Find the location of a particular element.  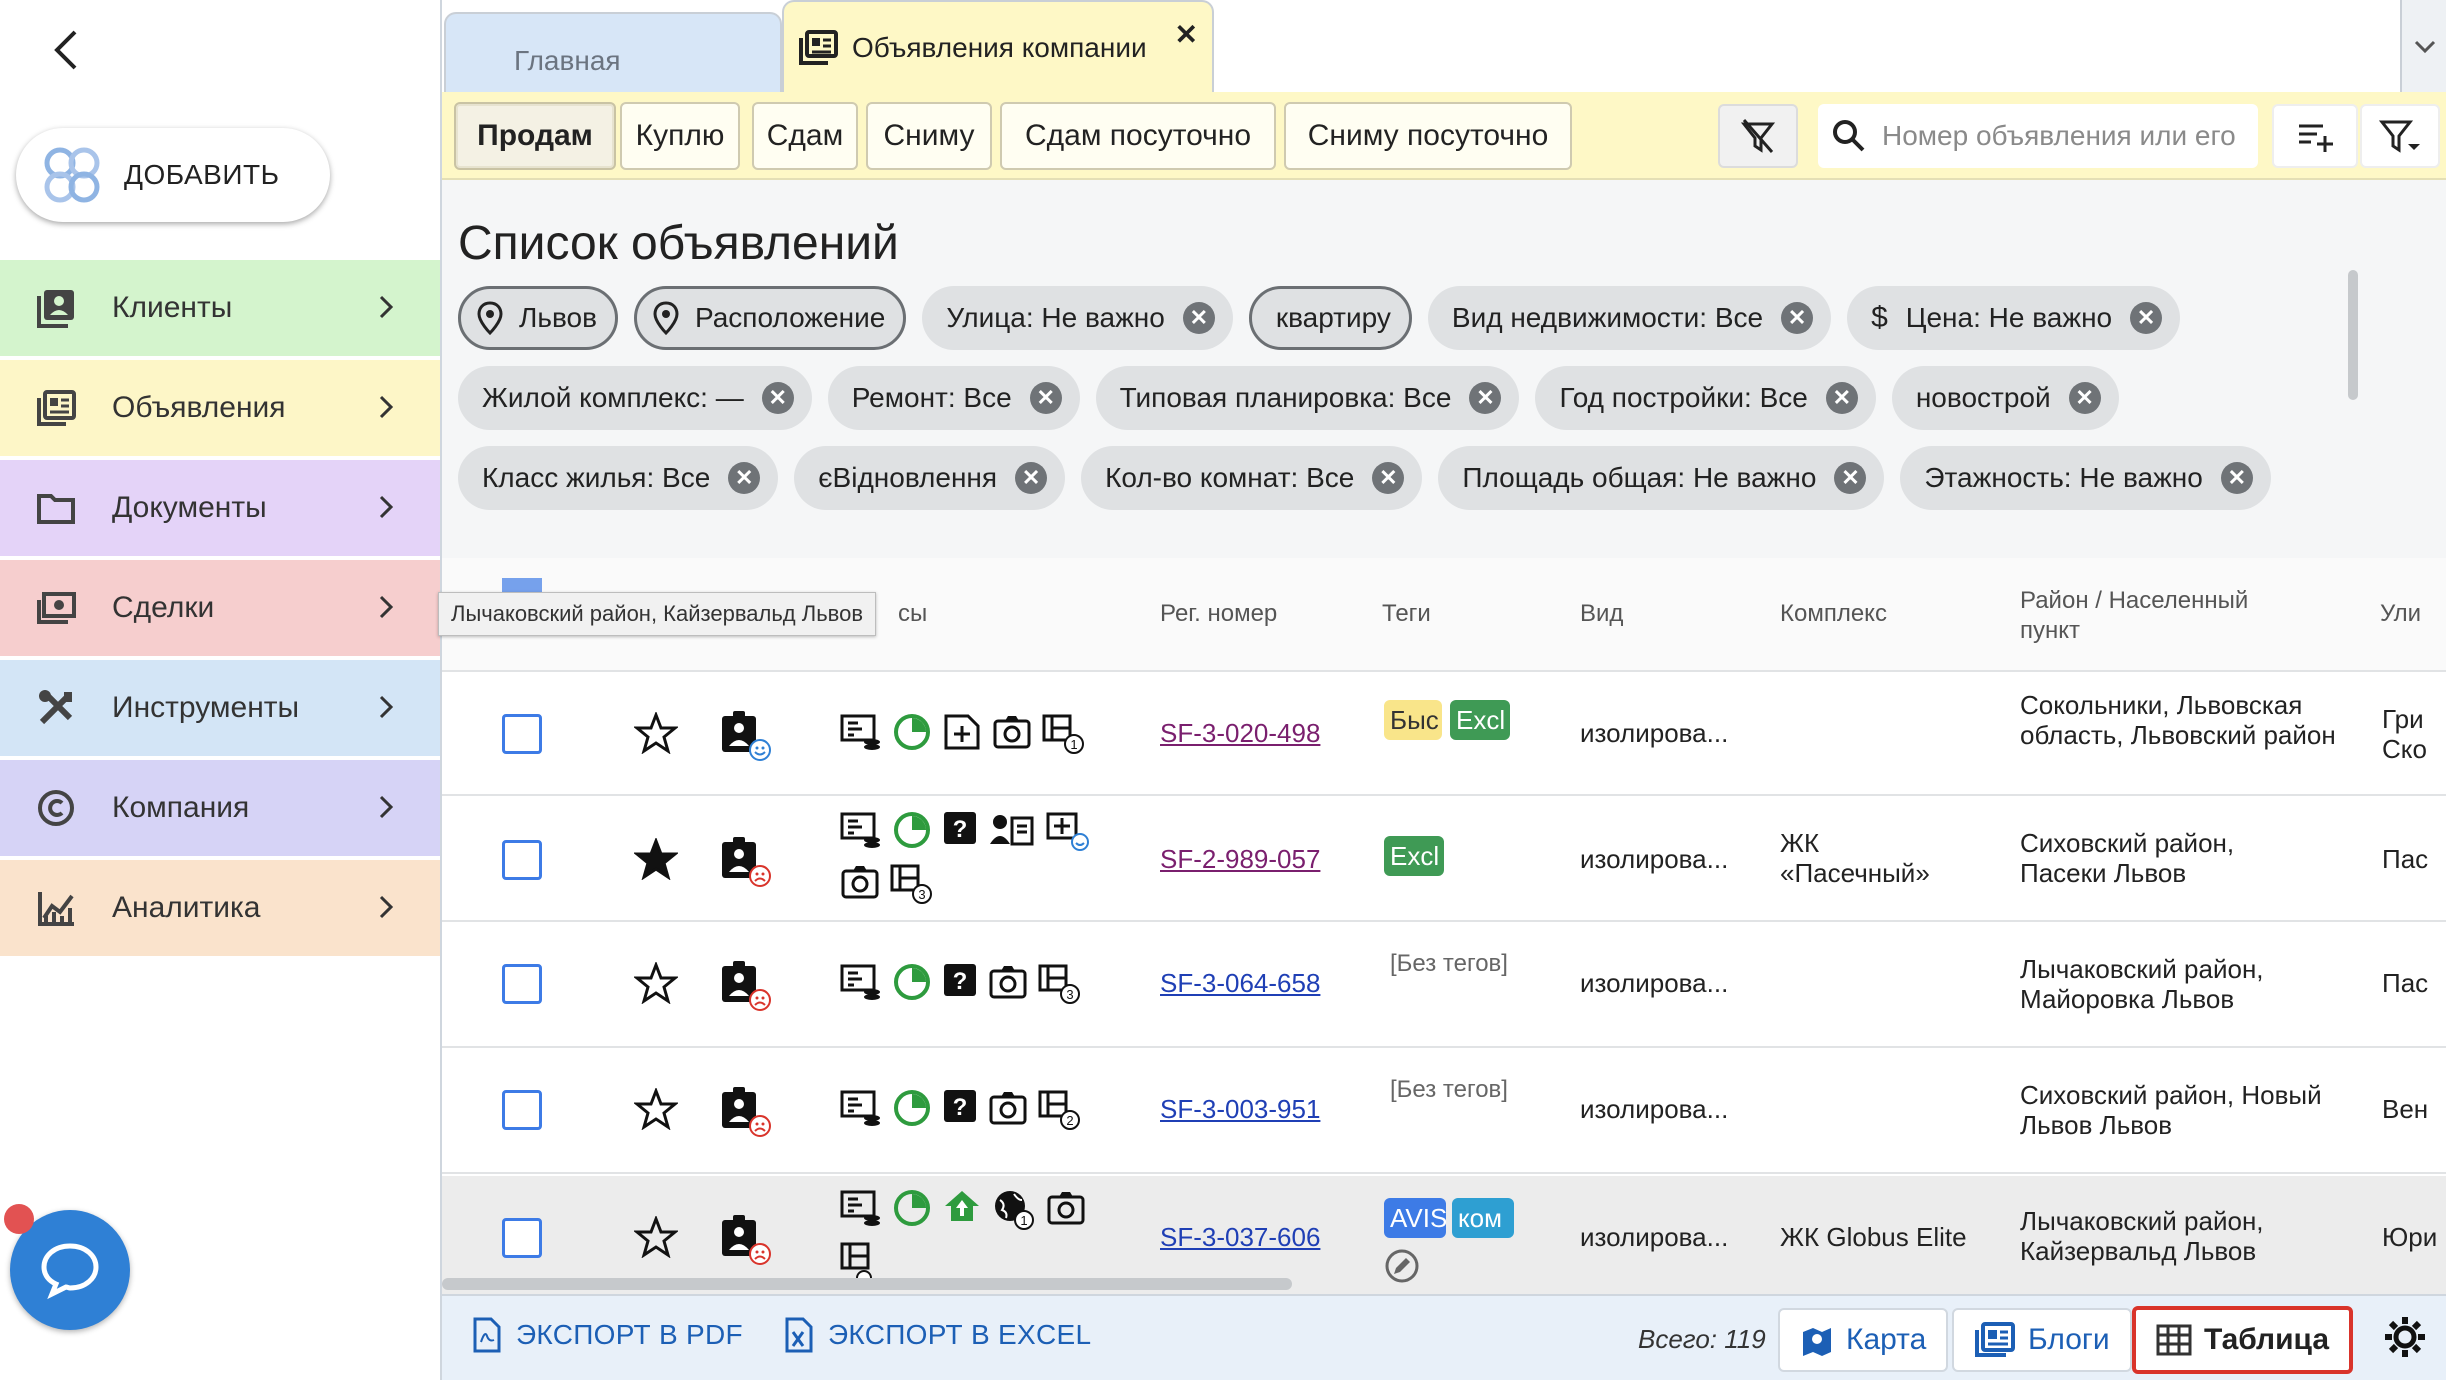

column-header-status: сы is located at coordinates (912, 614).